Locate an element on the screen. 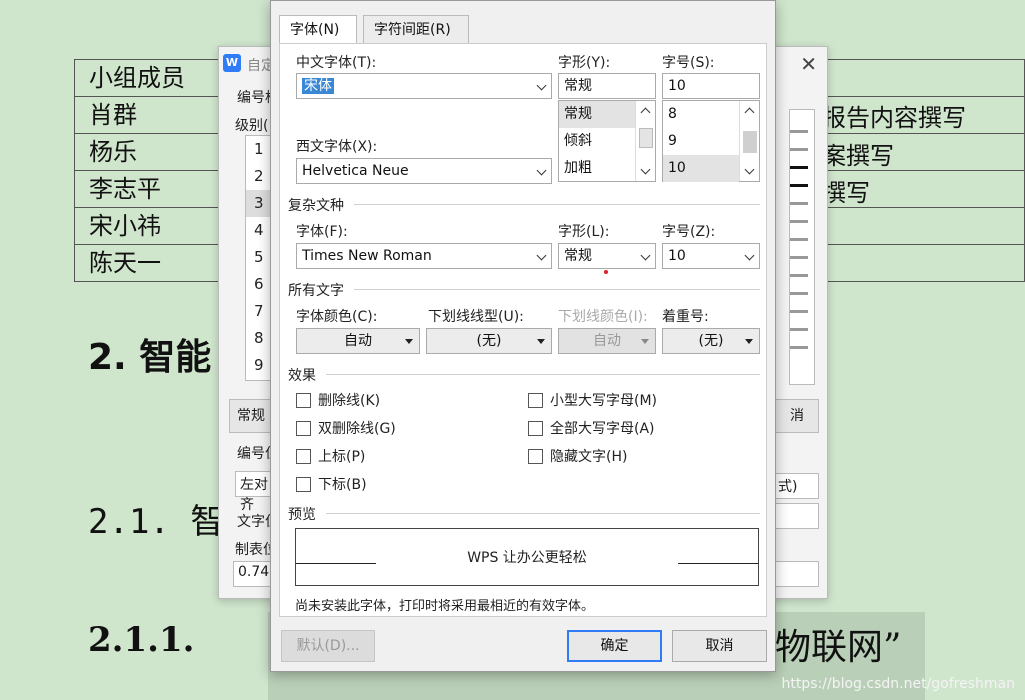 The width and height of the screenshot is (1025, 700). font-note: 尚未安装此字体，打印时将采用最相近的有效字体。 is located at coordinates (445, 606).